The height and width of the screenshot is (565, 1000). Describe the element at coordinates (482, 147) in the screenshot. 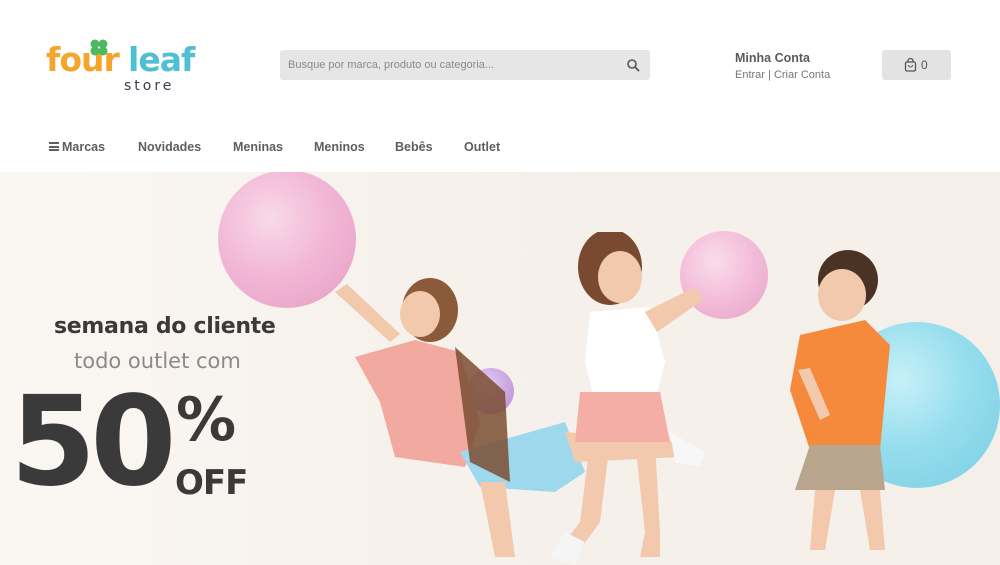

I see `nav-item-outlet: Outlet` at that location.